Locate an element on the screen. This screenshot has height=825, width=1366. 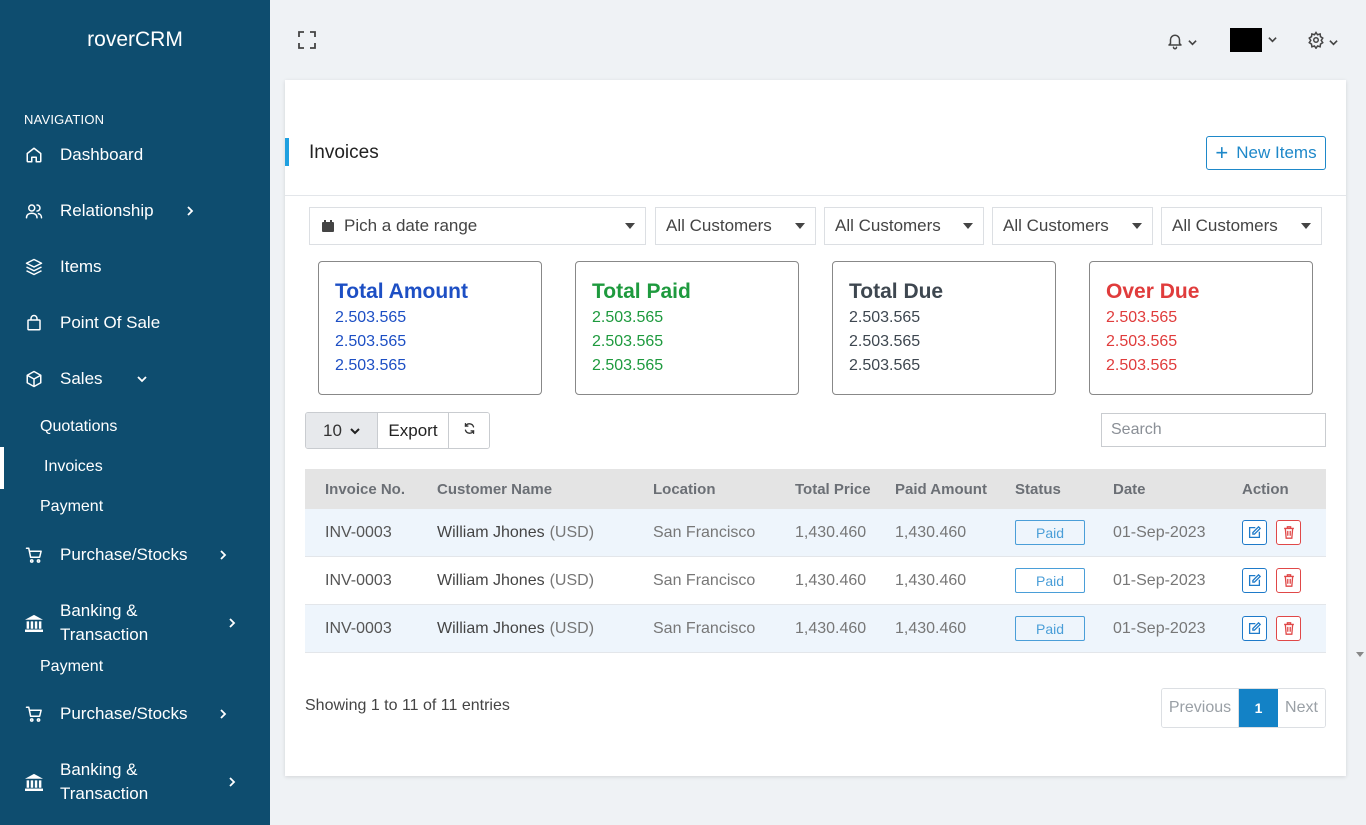
sidebar-item-banking-transaction: Banking & Transaction is located at coordinates (135, 623).